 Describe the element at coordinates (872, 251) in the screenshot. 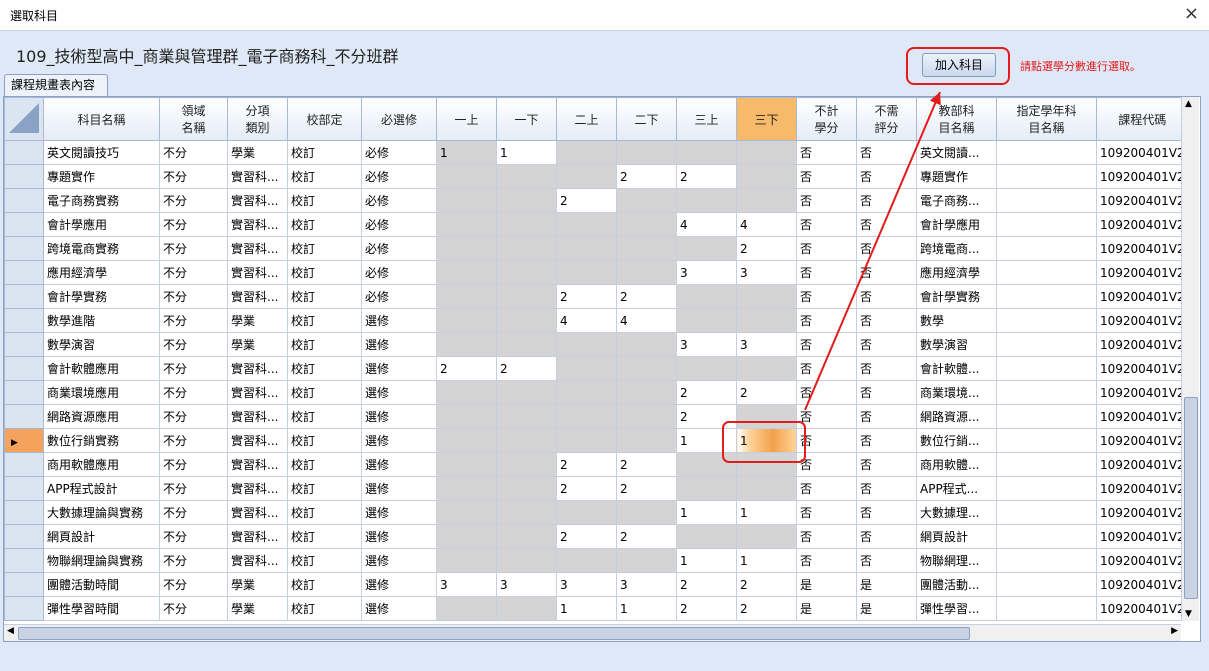

I see `pointer-arrow` at that location.